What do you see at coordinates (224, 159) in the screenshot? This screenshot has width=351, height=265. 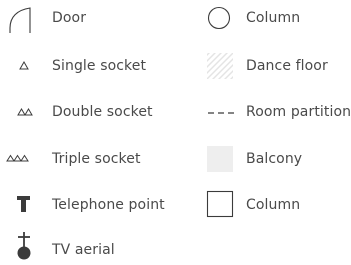 I see `grey-square-icon` at bounding box center [224, 159].